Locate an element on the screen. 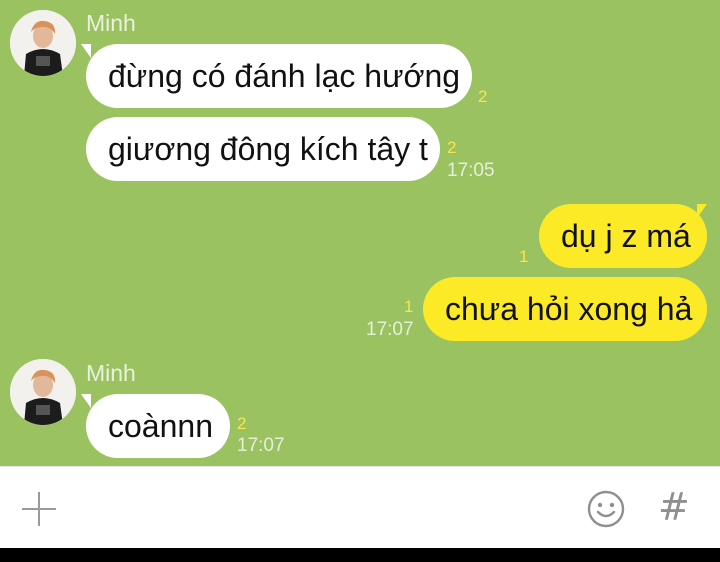 The image size is (720, 562). hashtag-icon: # is located at coordinates (674, 507).